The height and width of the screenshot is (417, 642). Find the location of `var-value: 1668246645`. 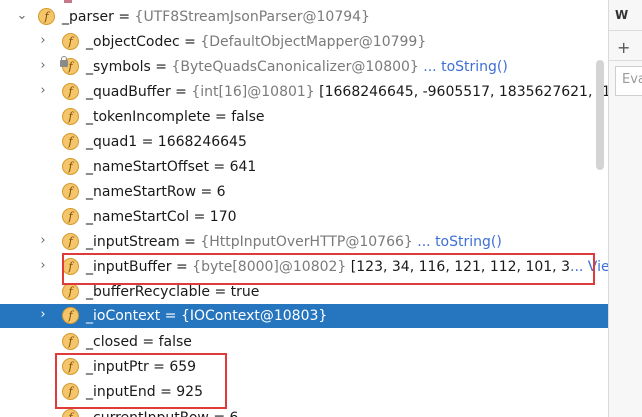

var-value: 1668246645 is located at coordinates (202, 142).